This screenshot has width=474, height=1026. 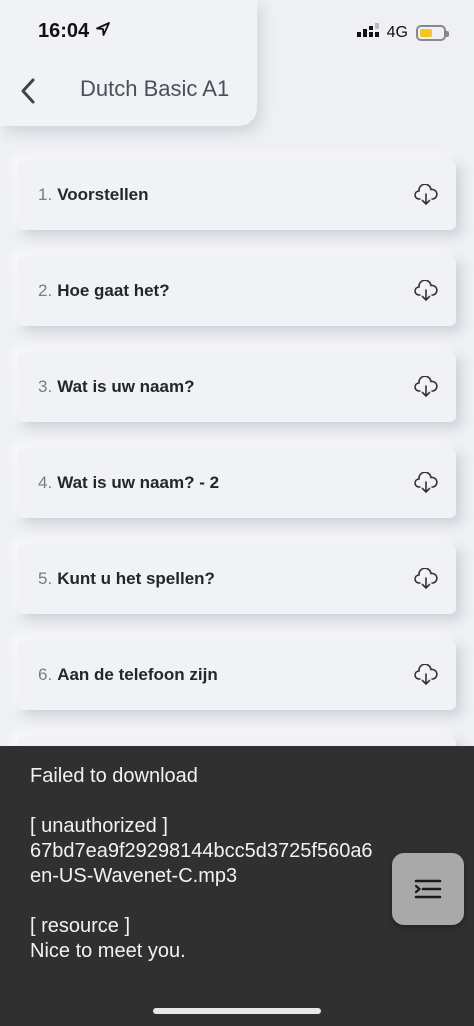 I want to click on status-right: 4G, so click(x=402, y=32).